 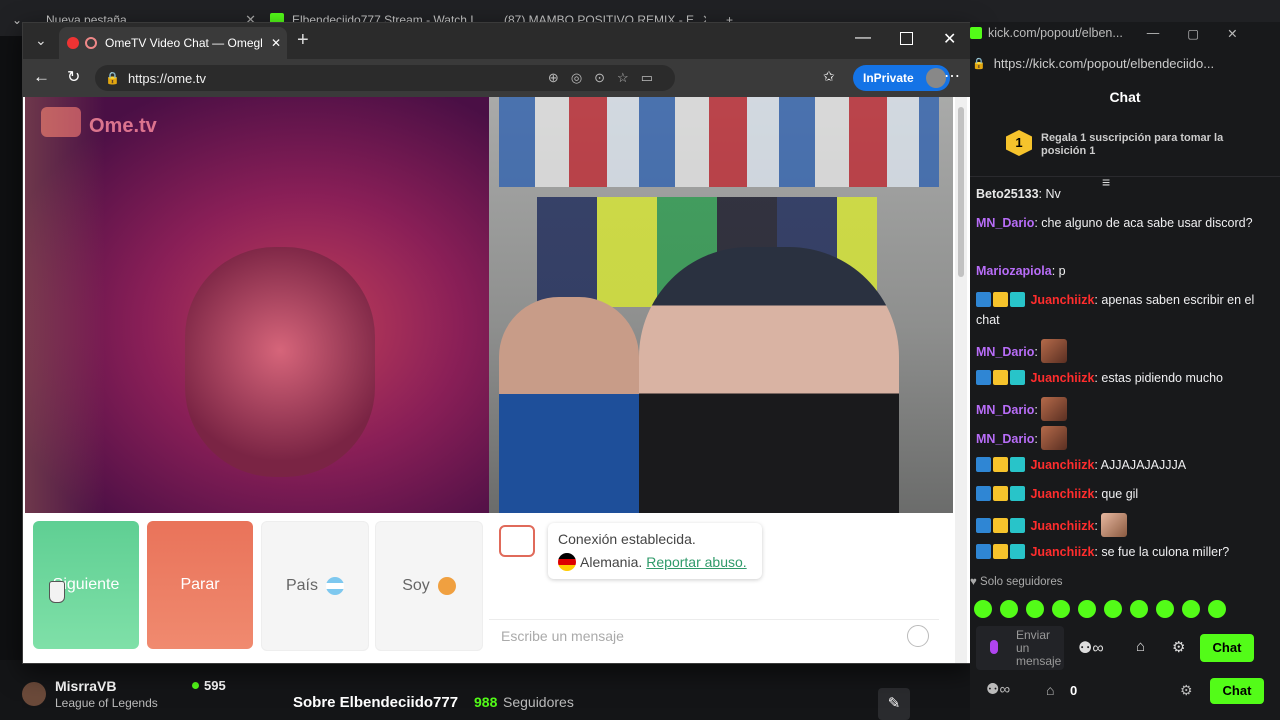 I want to click on ometv-favicon-icon, so click(x=91, y=43).